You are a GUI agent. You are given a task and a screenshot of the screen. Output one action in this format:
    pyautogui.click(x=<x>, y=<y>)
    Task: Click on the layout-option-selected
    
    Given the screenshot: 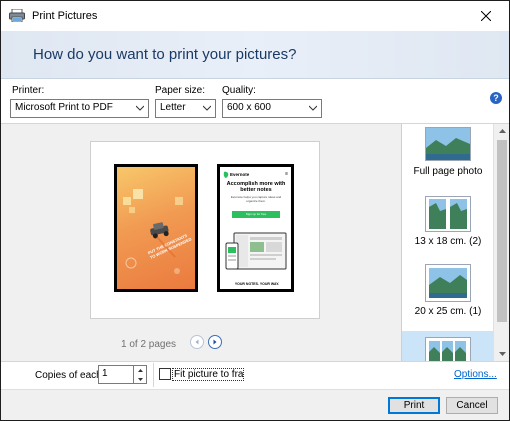 What is the action you would take?
    pyautogui.click(x=447, y=346)
    